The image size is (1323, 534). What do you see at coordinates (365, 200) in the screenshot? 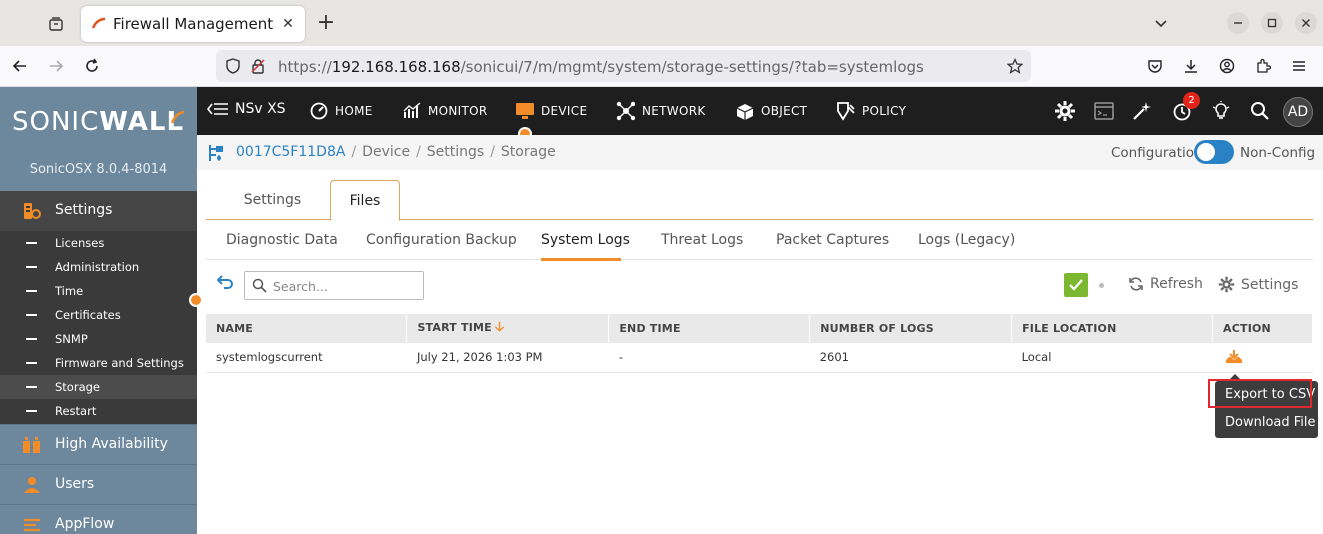
I see `tab-files: Files` at bounding box center [365, 200].